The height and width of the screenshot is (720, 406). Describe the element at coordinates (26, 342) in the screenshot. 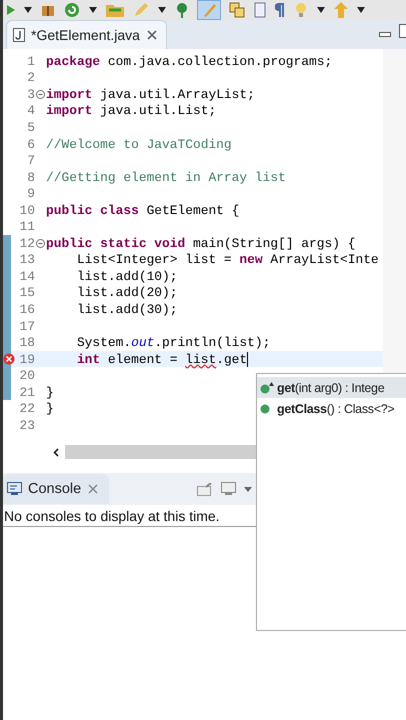

I see `line-number: 18` at that location.